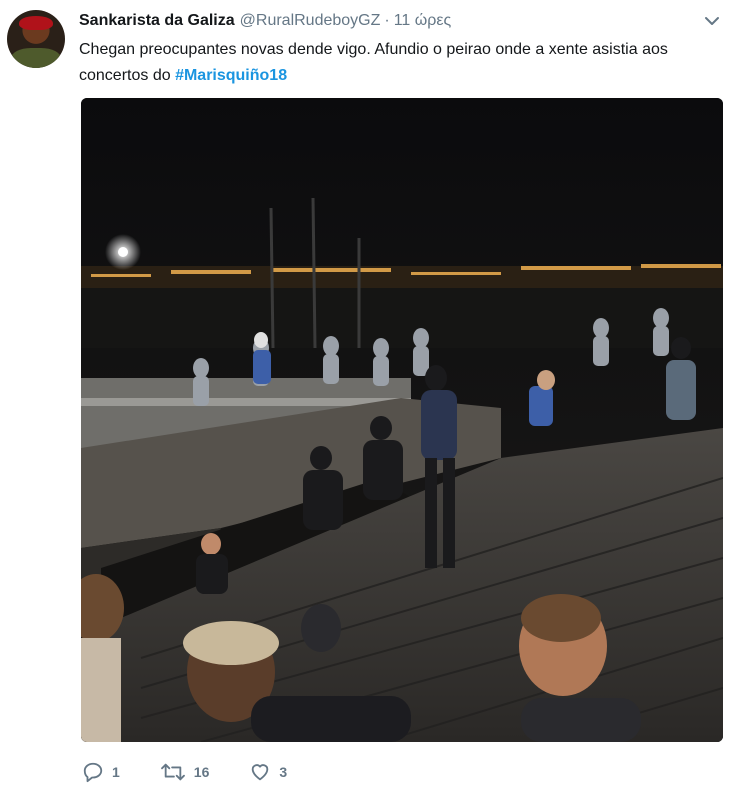 Image resolution: width=735 pixels, height=796 pixels. I want to click on retweet-icon, so click(172, 772).